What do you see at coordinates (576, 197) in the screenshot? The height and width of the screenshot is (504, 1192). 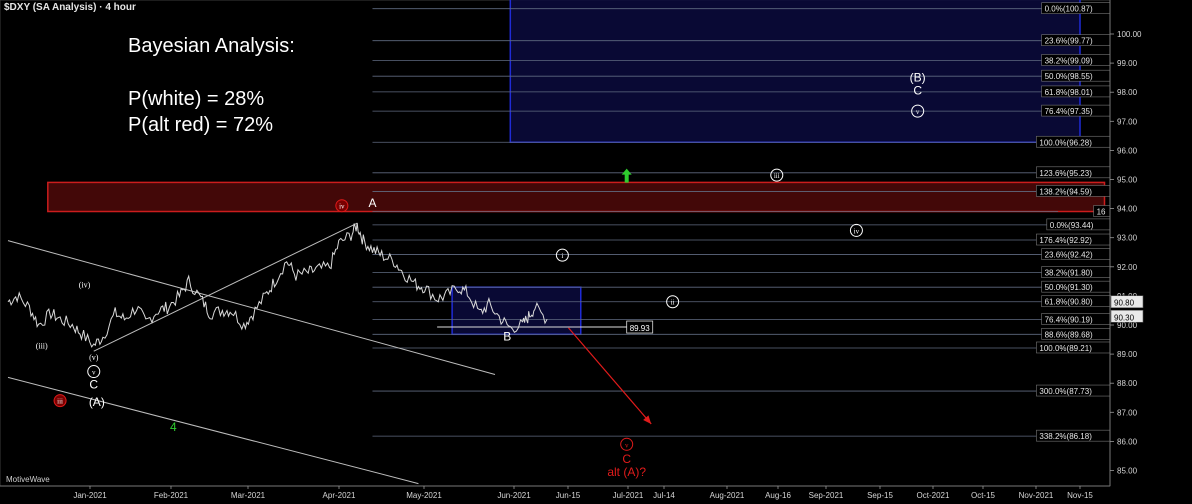 I see `zone-red` at bounding box center [576, 197].